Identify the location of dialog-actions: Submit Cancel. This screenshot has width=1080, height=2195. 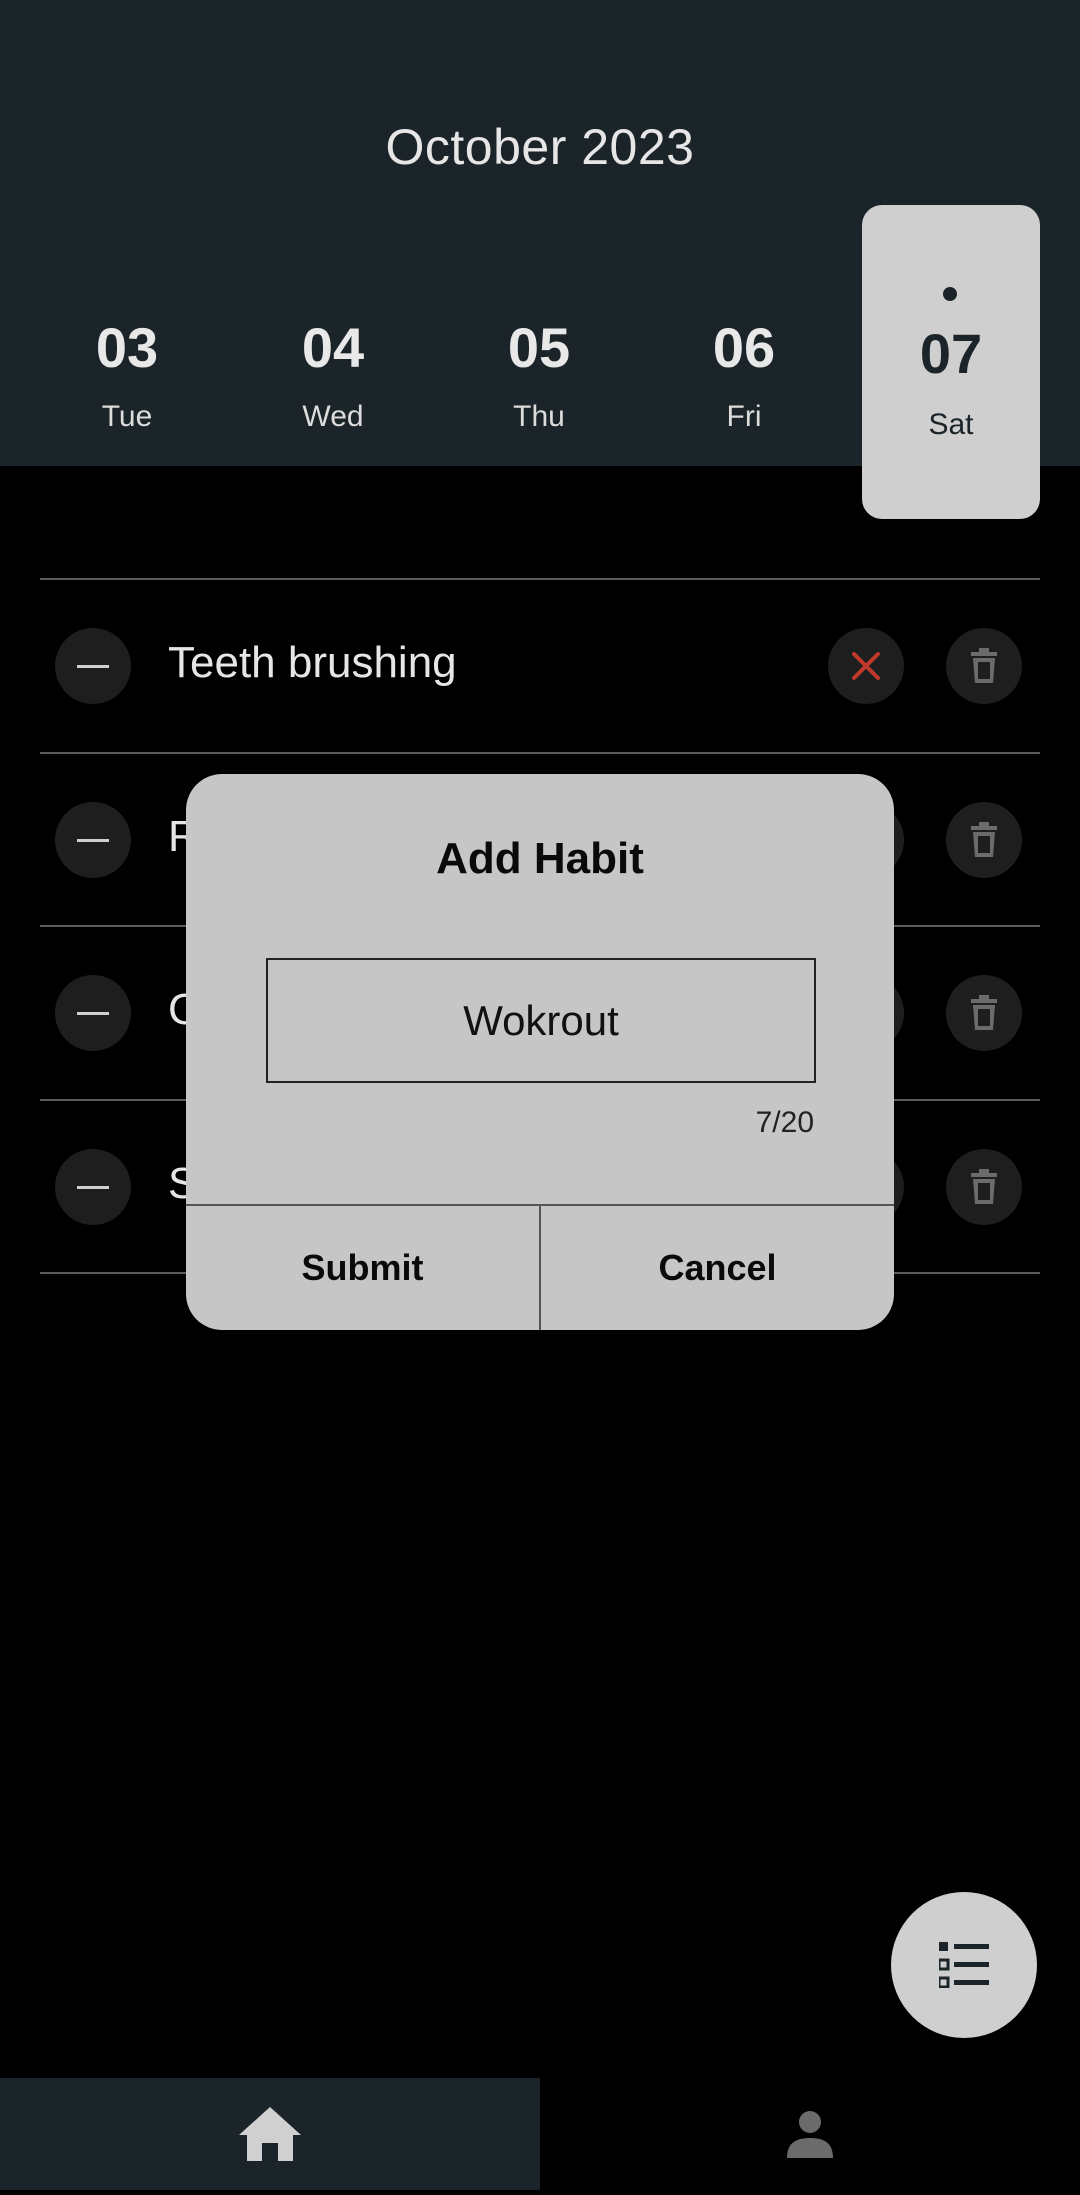
(540, 1267).